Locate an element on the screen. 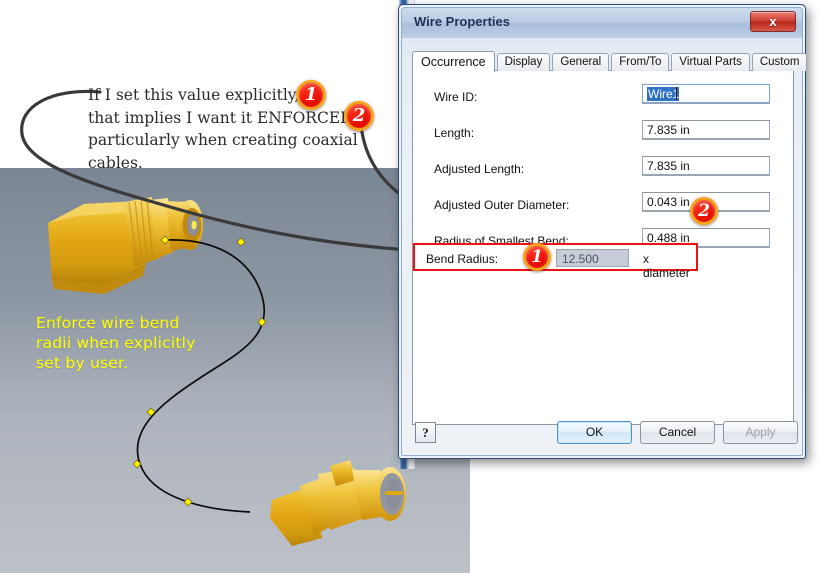 This screenshot has height=573, width=839. field-value: 0.043 in is located at coordinates (668, 202).